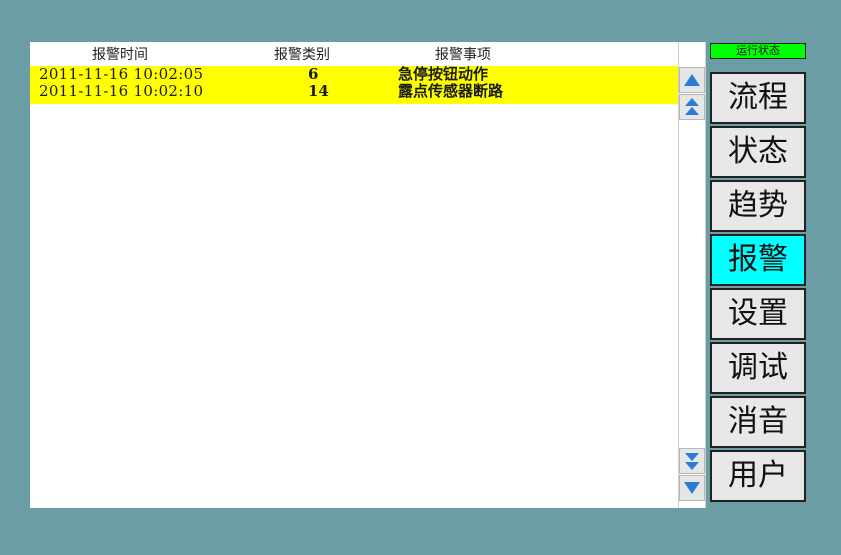  What do you see at coordinates (354, 74) in the screenshot?
I see `table-row: 2011-11-16 10:02:05 6 急停按钮动作` at bounding box center [354, 74].